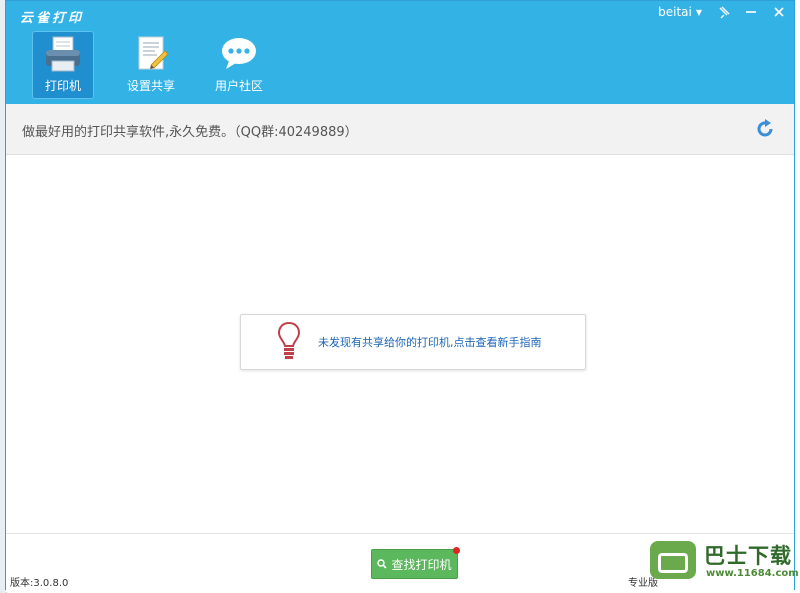  What do you see at coordinates (400, 129) in the screenshot?
I see `slogan-bar: 做最好用的打印共享软件,永久免费。（QQ群:40249889）` at bounding box center [400, 129].